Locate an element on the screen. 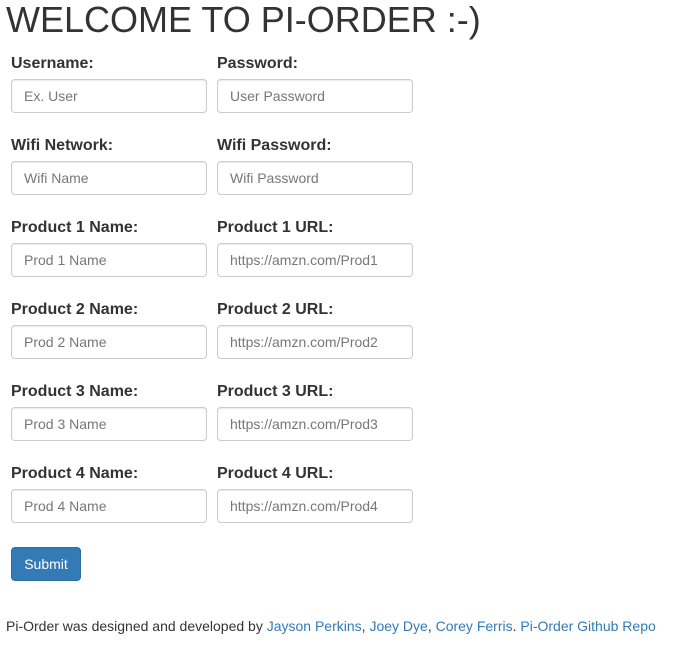 Image resolution: width=682 pixels, height=650 pixels. wifi-network-label: Wifi Network: is located at coordinates (62, 145).